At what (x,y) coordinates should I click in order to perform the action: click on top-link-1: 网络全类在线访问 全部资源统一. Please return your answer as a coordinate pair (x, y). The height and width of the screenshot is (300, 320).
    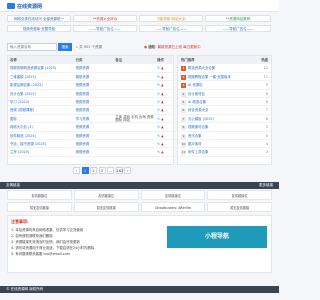
    Looking at the image, I should click on (39, 18).